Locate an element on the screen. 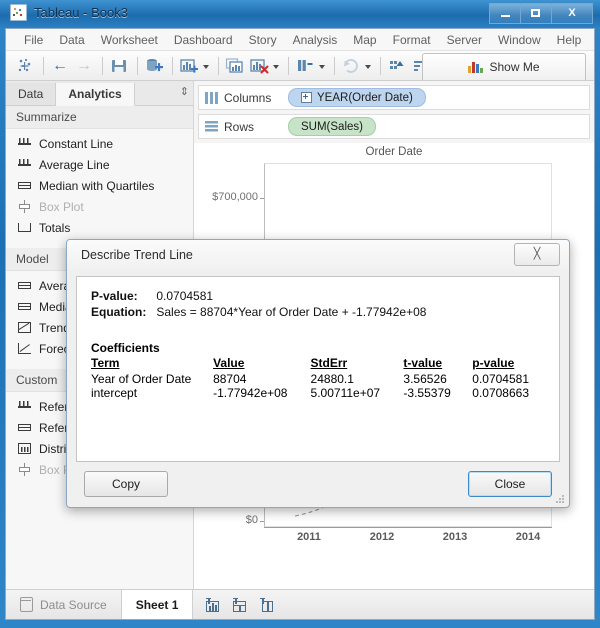 Image resolution: width=600 pixels, height=628 pixels. data-source-label: Data Source is located at coordinates (73, 604).